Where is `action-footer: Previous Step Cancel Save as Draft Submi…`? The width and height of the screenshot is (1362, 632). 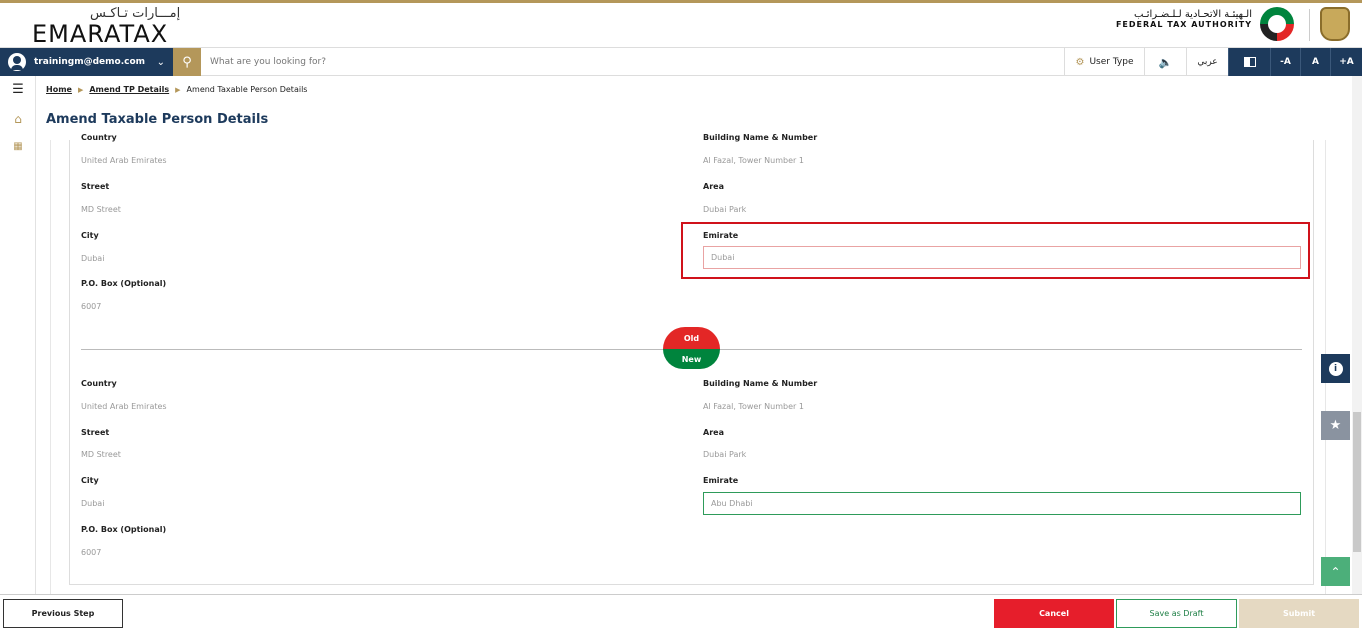 action-footer: Previous Step Cancel Save as Draft Submi… is located at coordinates (681, 613).